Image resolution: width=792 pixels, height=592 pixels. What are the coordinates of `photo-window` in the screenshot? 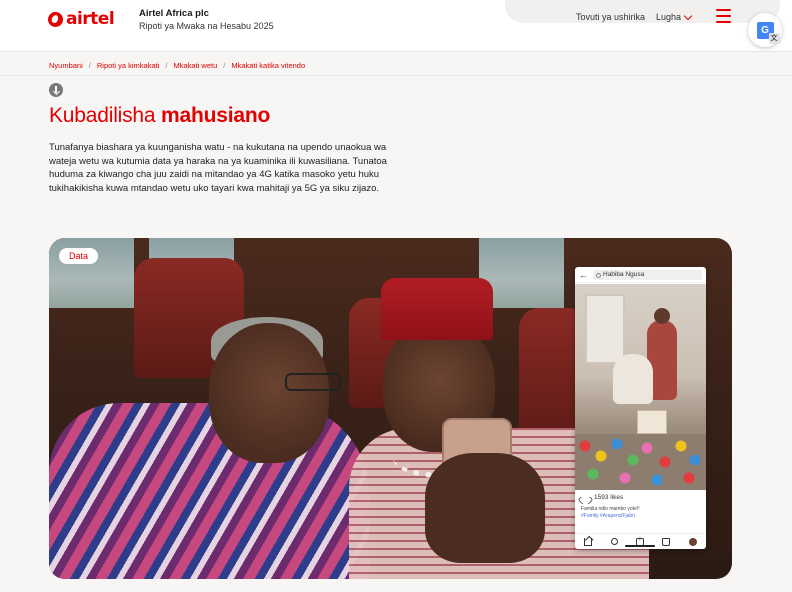 It's located at (605, 329).